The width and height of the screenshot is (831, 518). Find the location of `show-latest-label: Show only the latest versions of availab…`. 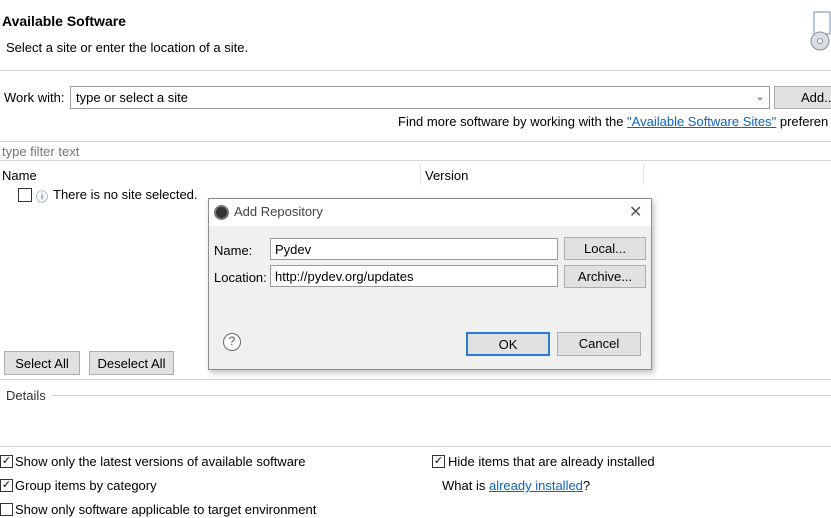

show-latest-label: Show only the latest versions of availab… is located at coordinates (160, 461).